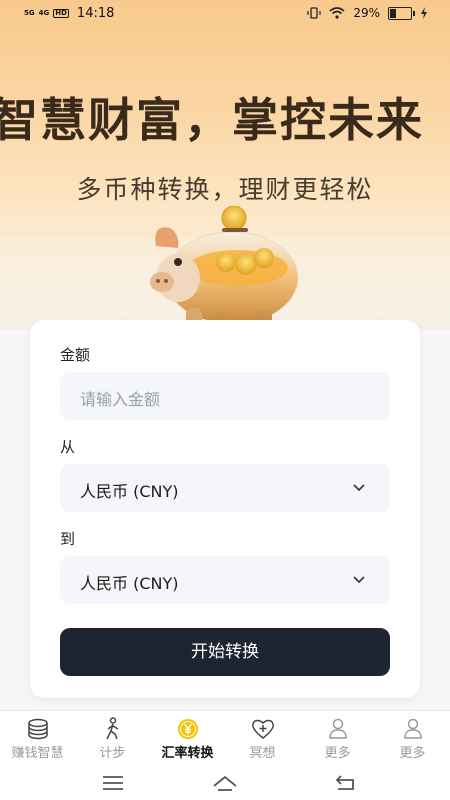  I want to click on battery-percent: 29%, so click(366, 13).